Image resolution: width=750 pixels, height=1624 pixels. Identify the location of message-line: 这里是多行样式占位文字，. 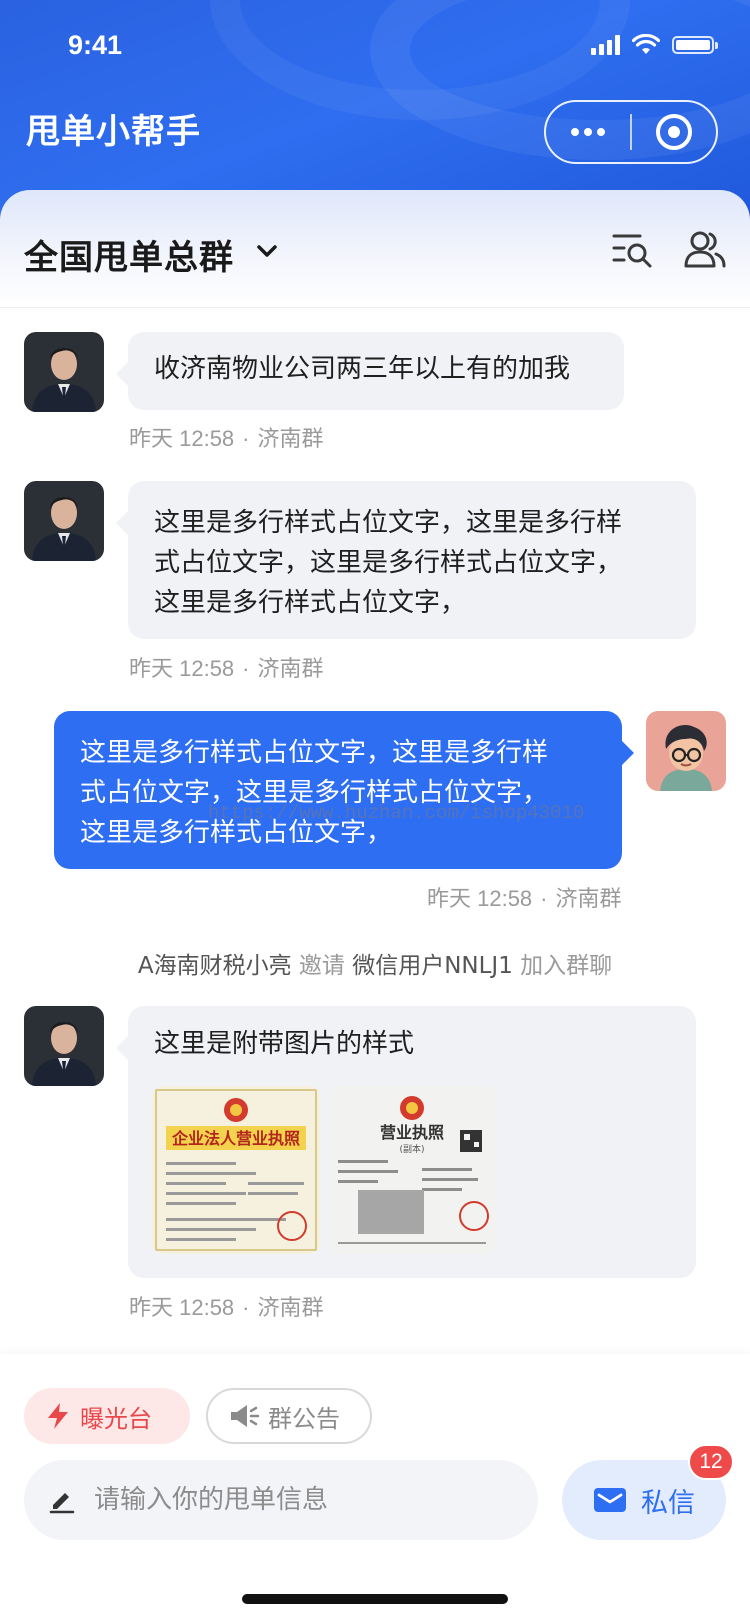
(310, 603).